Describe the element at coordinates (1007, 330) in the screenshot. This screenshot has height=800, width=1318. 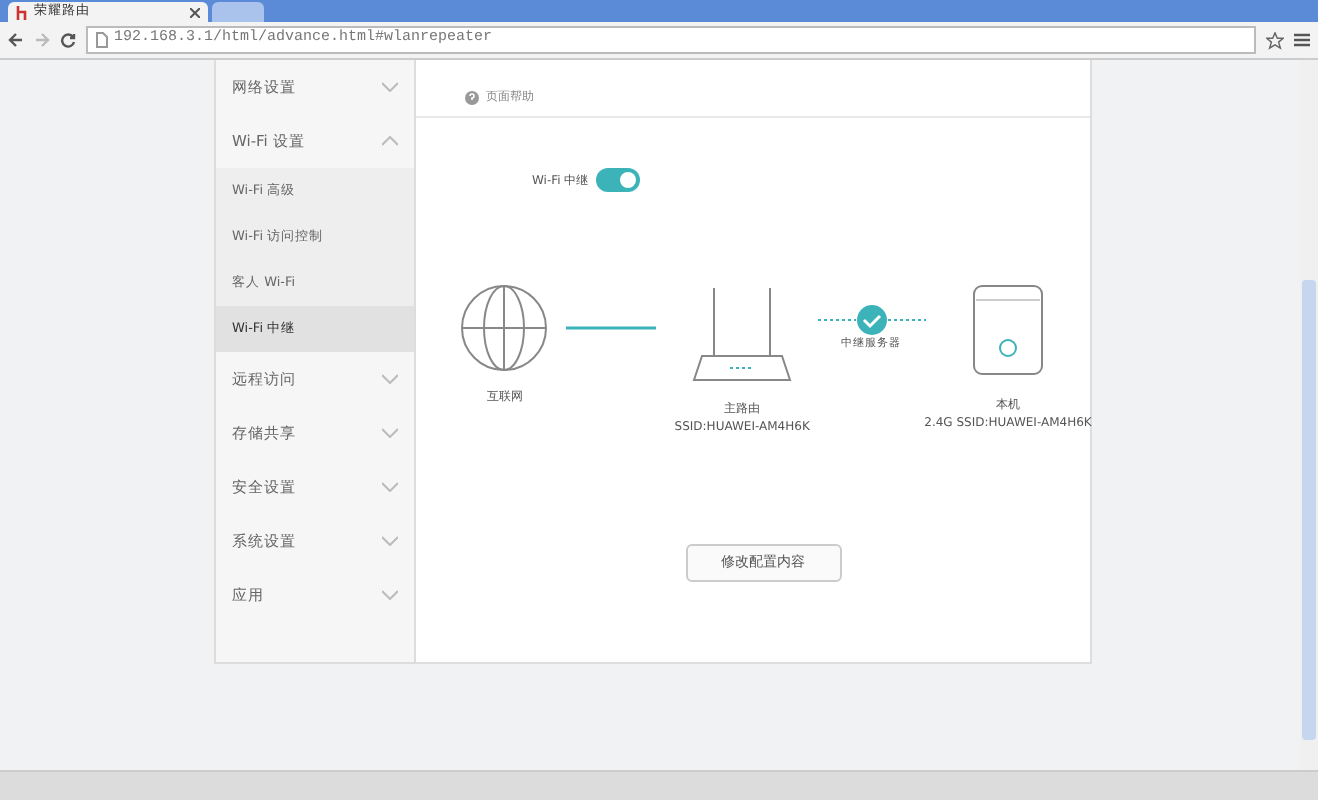
I see `repeater-device-icon` at that location.